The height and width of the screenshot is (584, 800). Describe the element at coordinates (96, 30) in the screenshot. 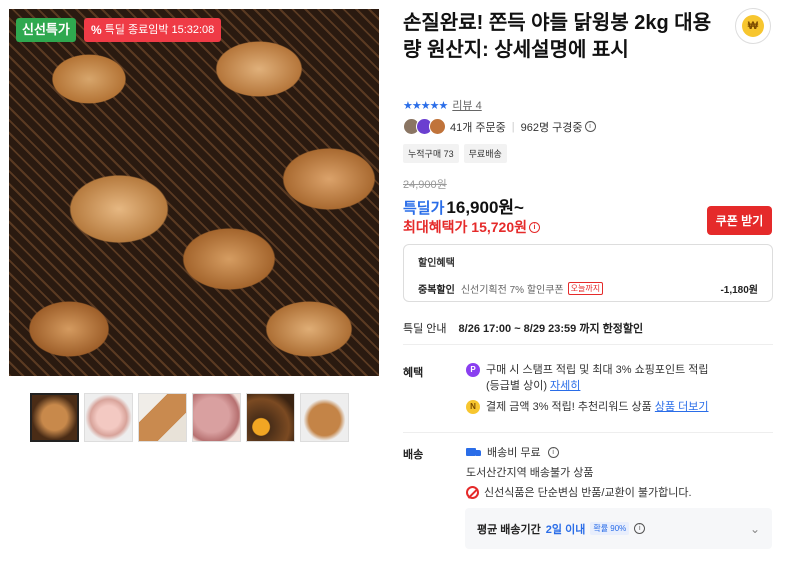

I see `percent-icon: %` at that location.